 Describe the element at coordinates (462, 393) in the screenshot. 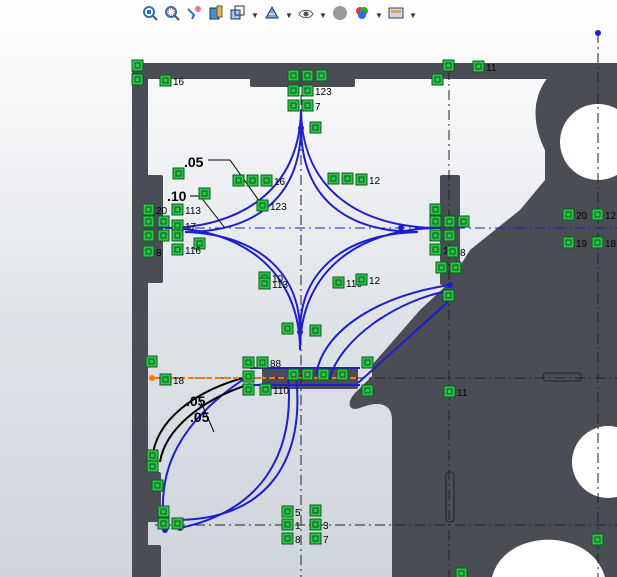

I see `relation-label: 11` at that location.